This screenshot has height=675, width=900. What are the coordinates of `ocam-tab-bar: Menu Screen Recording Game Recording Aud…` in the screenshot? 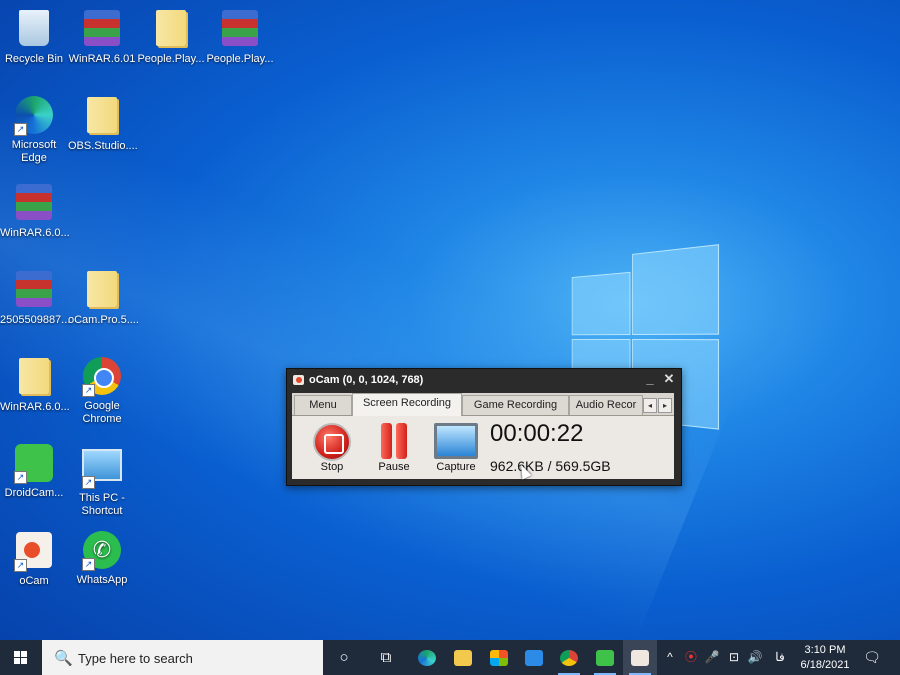 It's located at (483, 404).